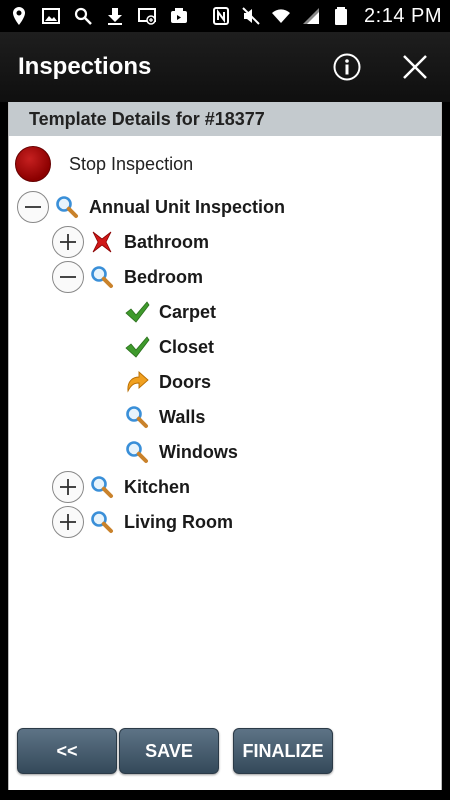 The width and height of the screenshot is (450, 800). I want to click on status-right-icons: 2:14 PM, so click(326, 16).